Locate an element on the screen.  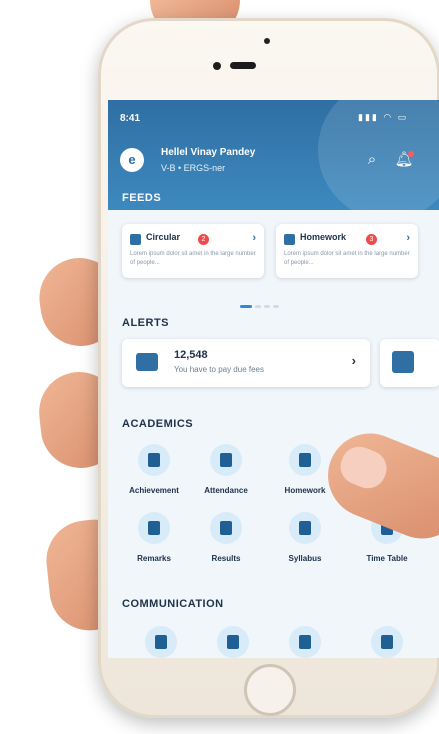
tile-message is located at coordinates (161, 642).